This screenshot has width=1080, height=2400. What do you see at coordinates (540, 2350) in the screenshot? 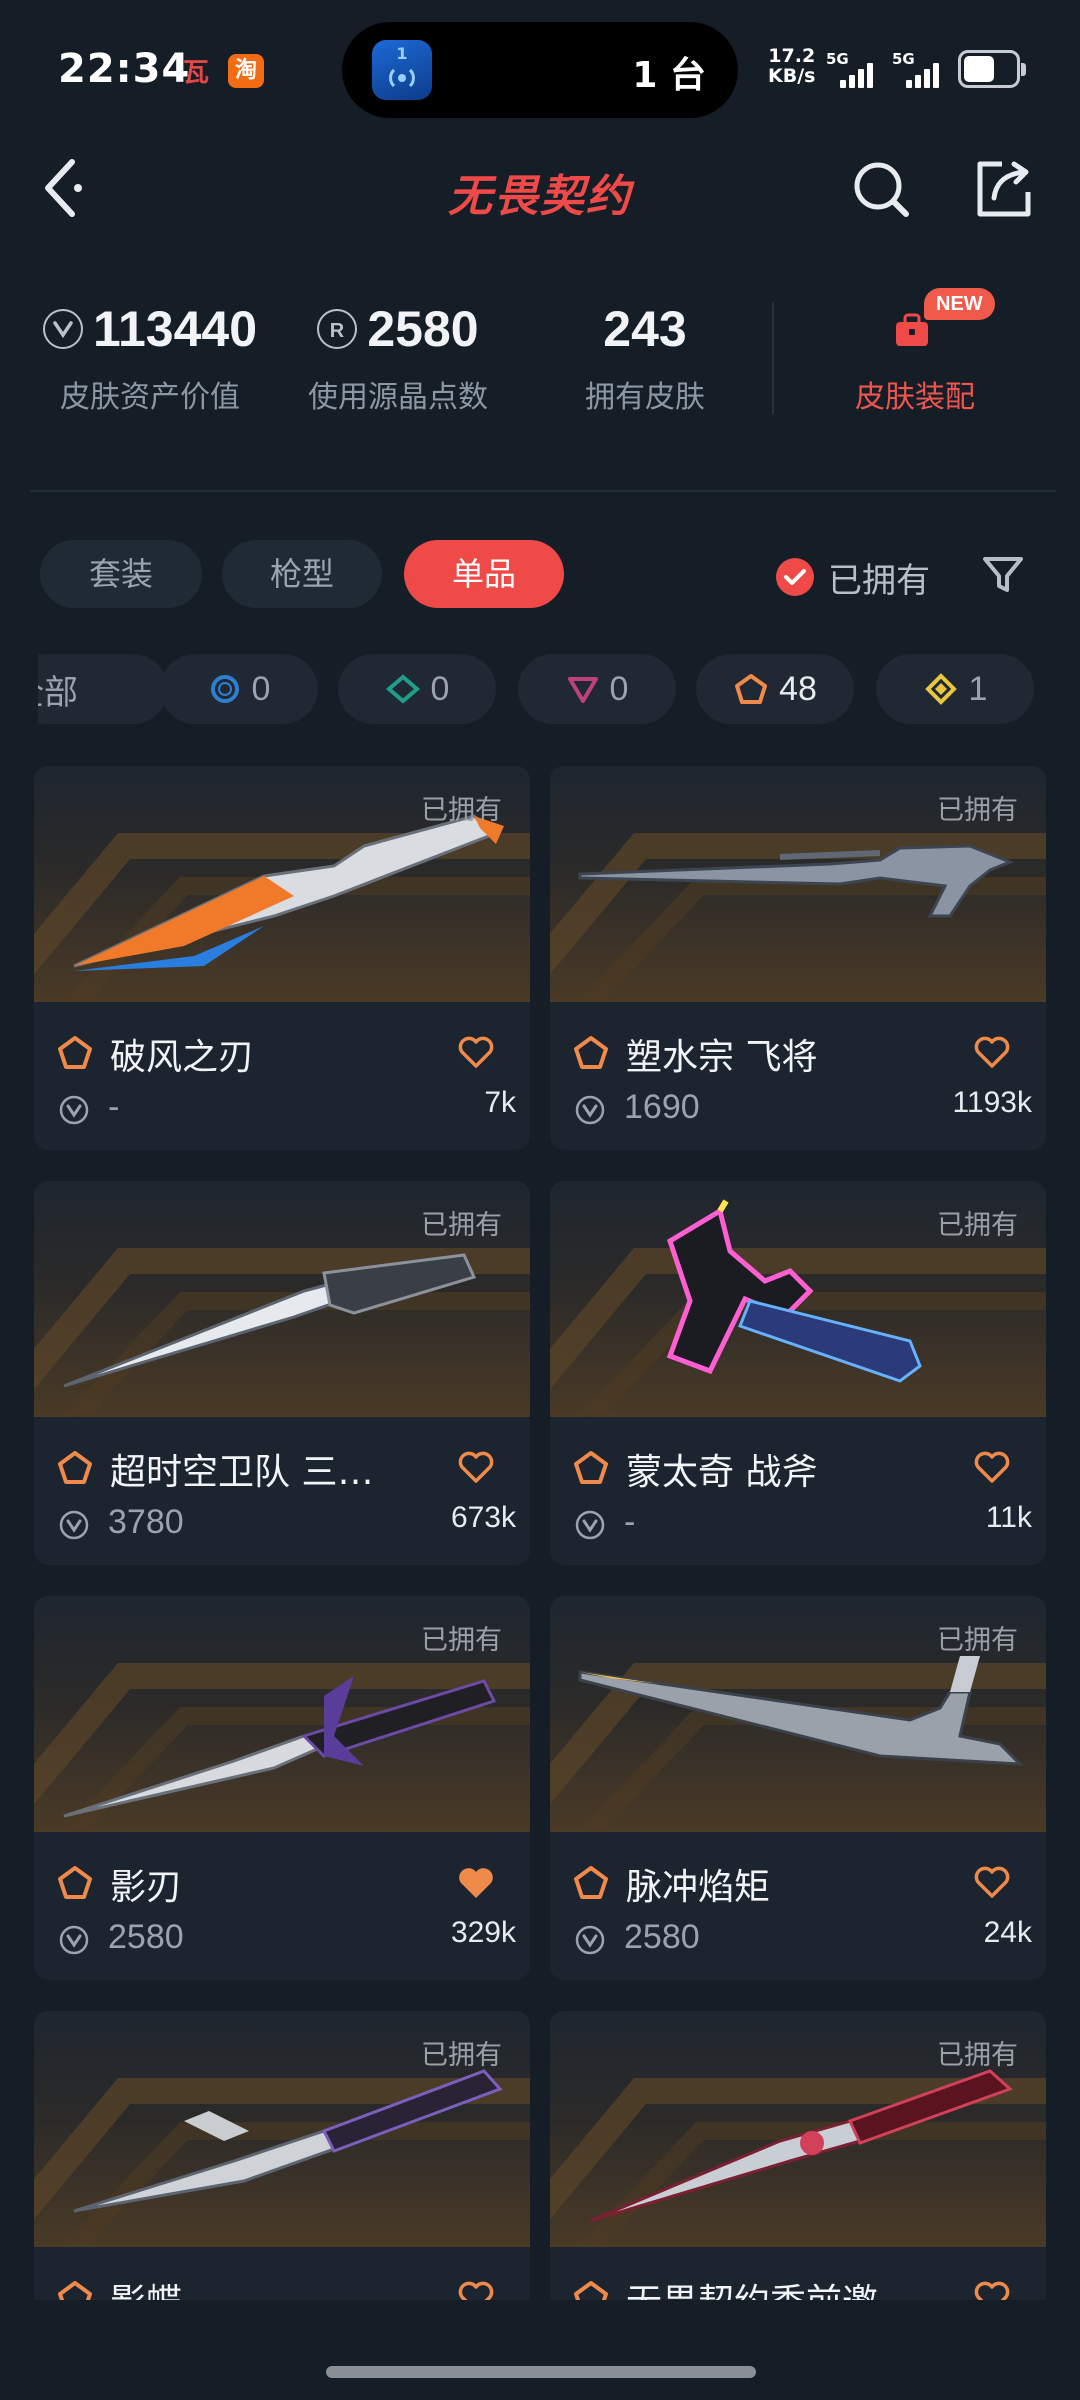
I see `bottom-fade` at bounding box center [540, 2350].